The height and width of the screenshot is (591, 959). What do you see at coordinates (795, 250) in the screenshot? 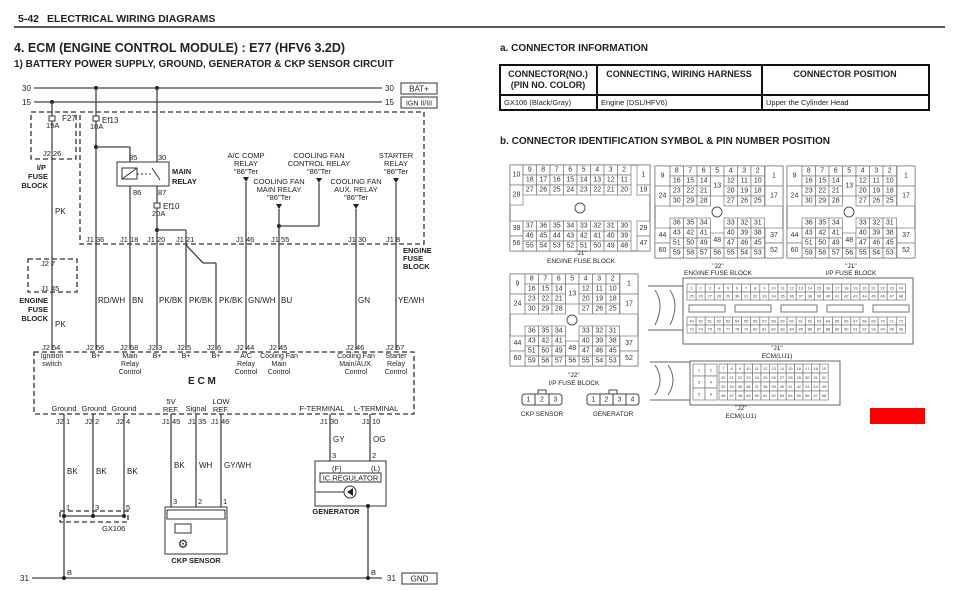
I see `pin-number: 60` at bounding box center [795, 250].